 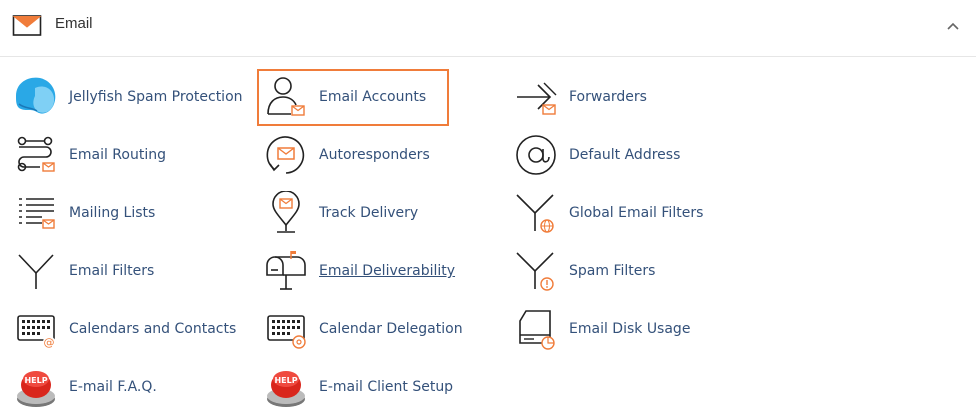 What do you see at coordinates (536, 329) in the screenshot?
I see `disk-usage-icon` at bounding box center [536, 329].